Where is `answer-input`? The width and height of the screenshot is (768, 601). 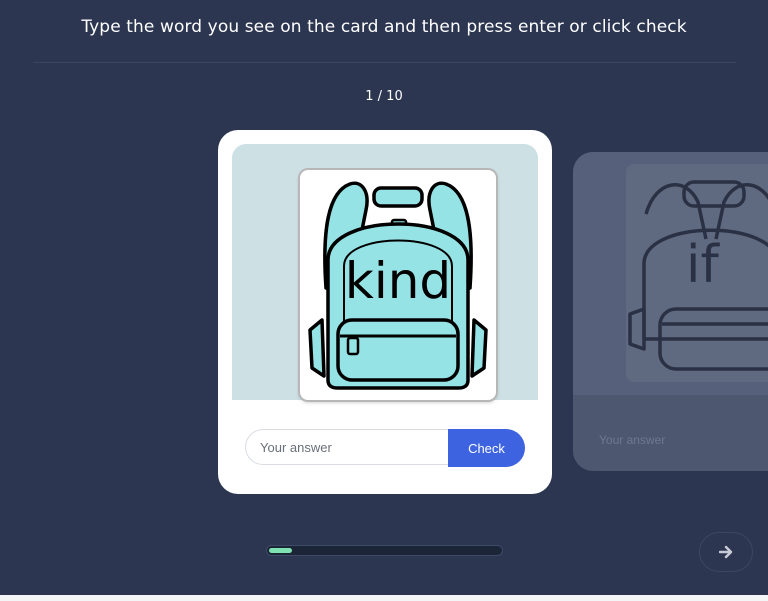
answer-input is located at coordinates (347, 447).